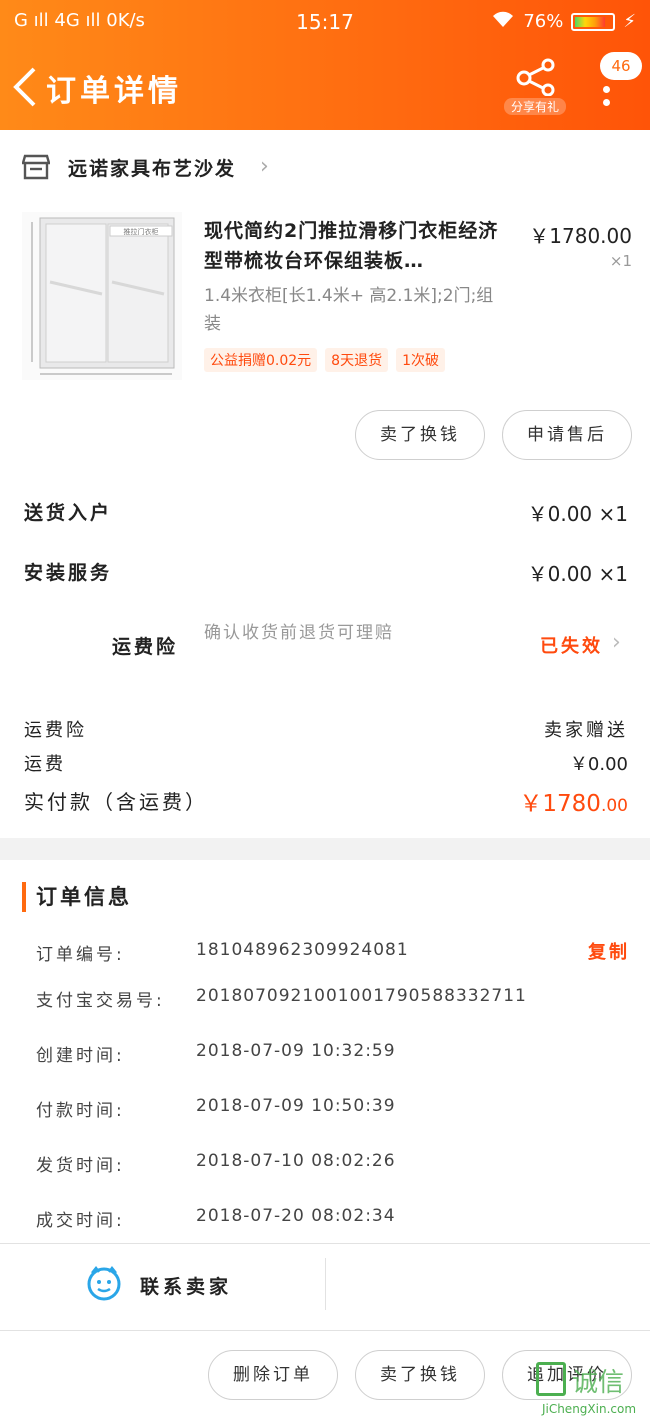  I want to click on summary-shipping-value: ￥0.00, so click(598, 764).